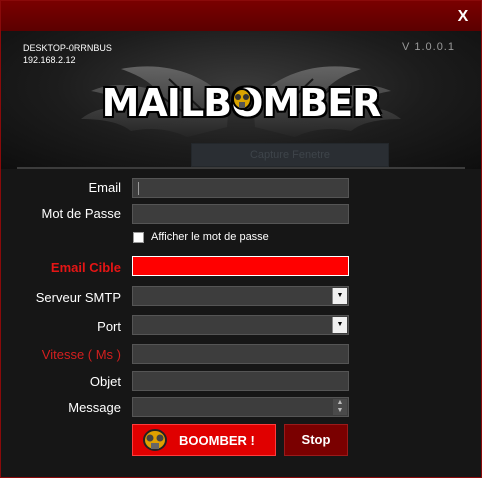 This screenshot has width=482, height=478. What do you see at coordinates (240, 407) in the screenshot?
I see `message-textarea: ▲ ▼` at bounding box center [240, 407].